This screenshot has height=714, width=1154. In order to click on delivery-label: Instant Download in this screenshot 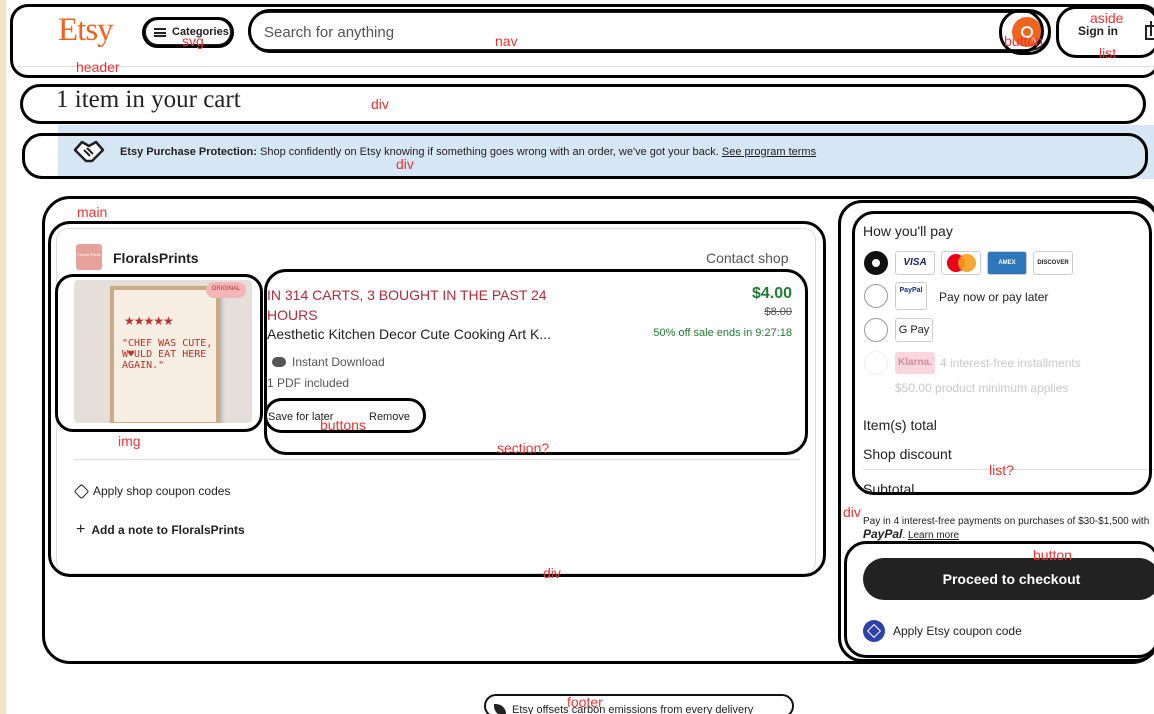, I will do `click(338, 362)`.